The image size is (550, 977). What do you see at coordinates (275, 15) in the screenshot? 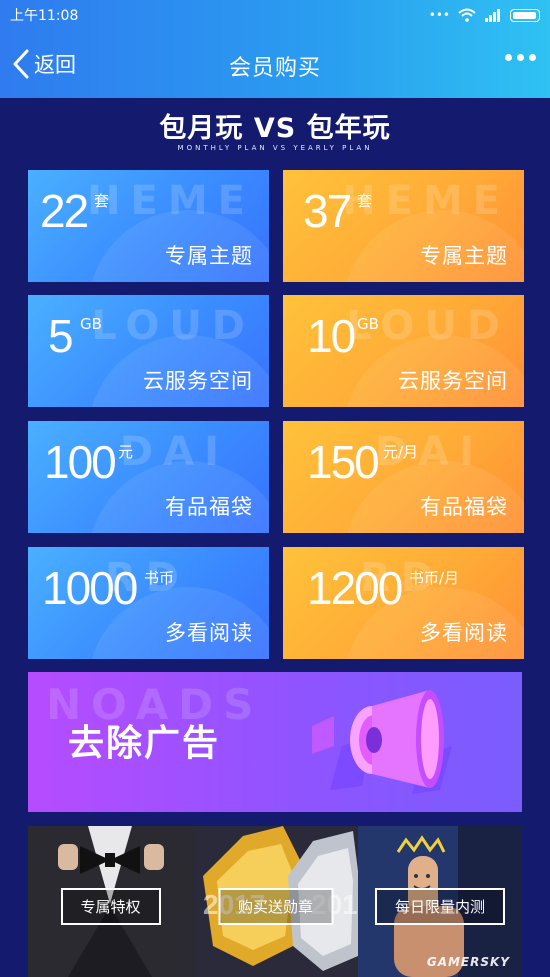
I see `status-bar: 上午11:08 •••` at bounding box center [275, 15].